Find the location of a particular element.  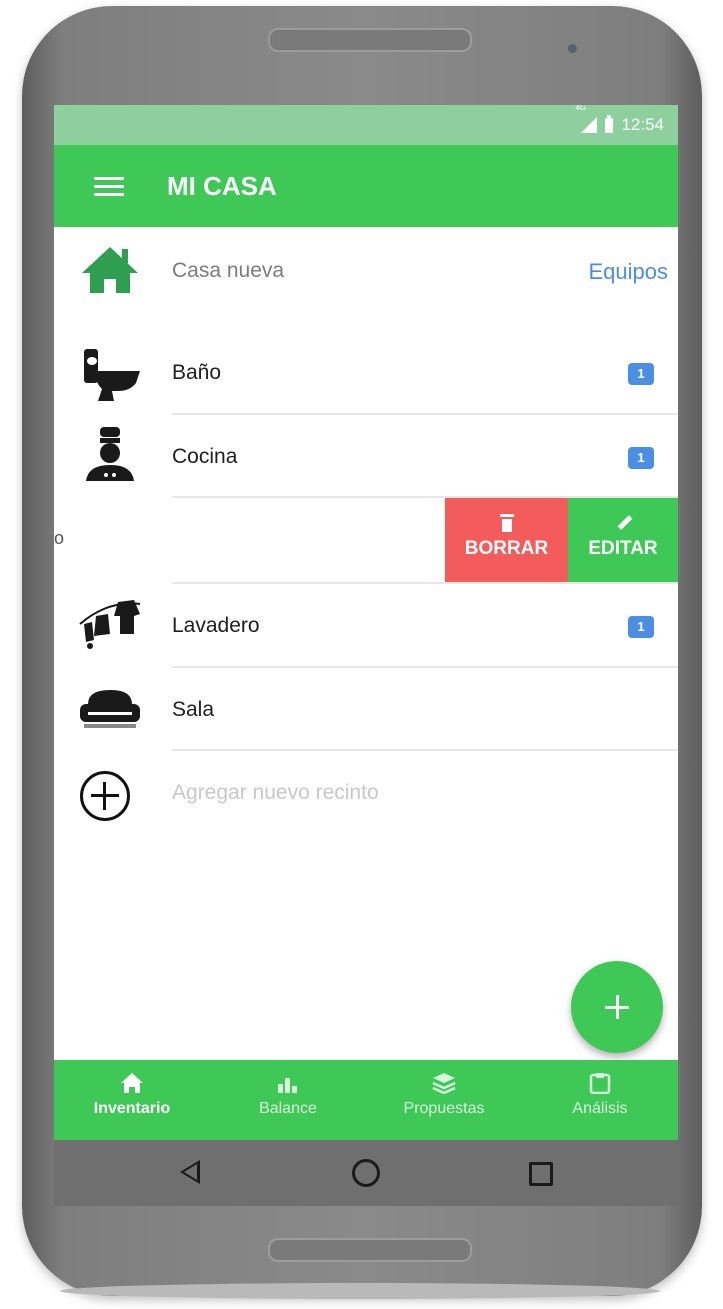

earpiece is located at coordinates (370, 40).